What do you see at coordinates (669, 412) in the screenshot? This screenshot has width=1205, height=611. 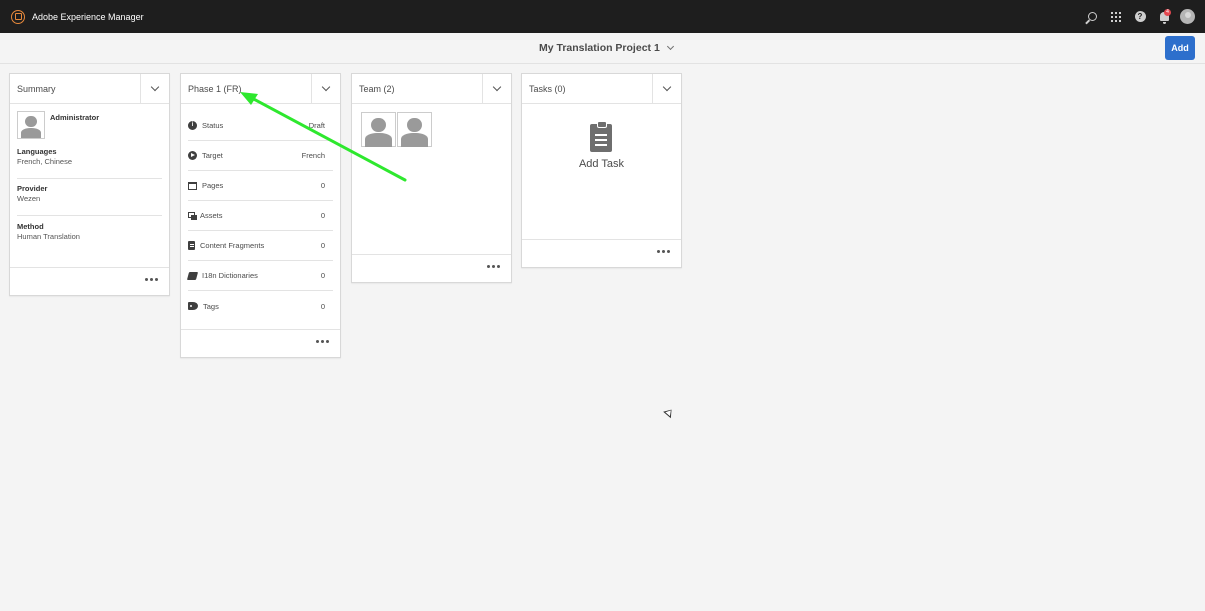 I see `mouse-cursor-icon` at bounding box center [669, 412].